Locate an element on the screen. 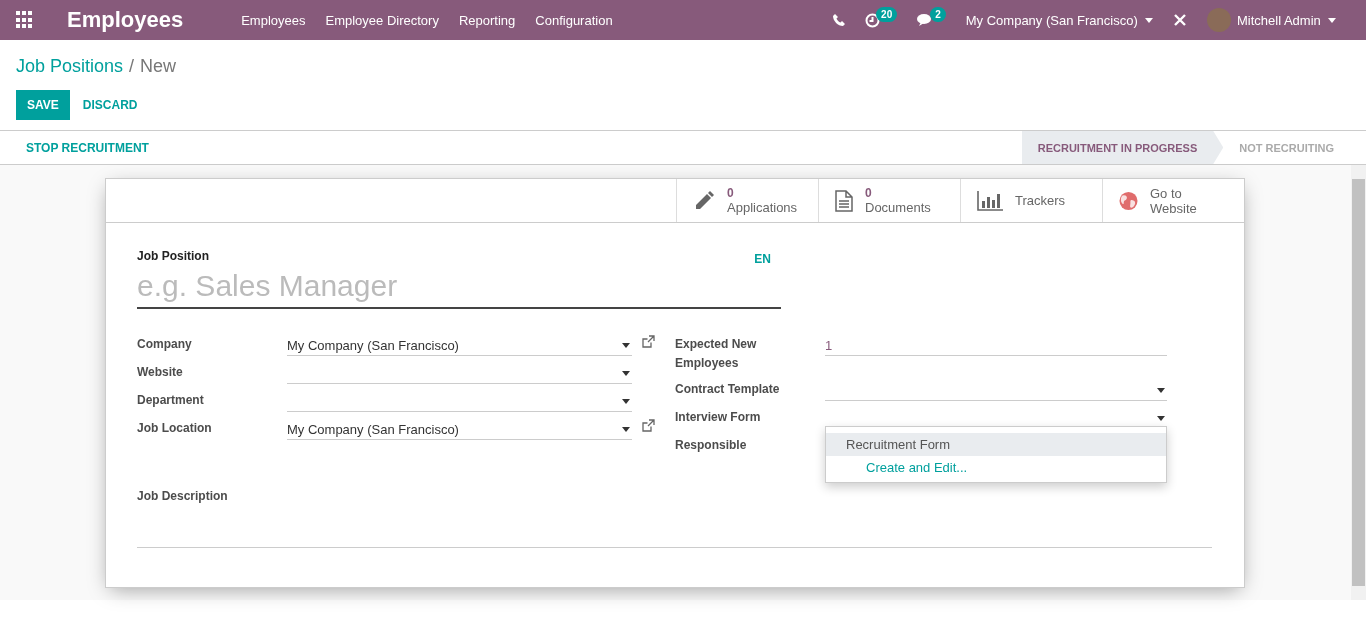 This screenshot has height=618, width=1366. field-label: Responsible is located at coordinates (711, 445).